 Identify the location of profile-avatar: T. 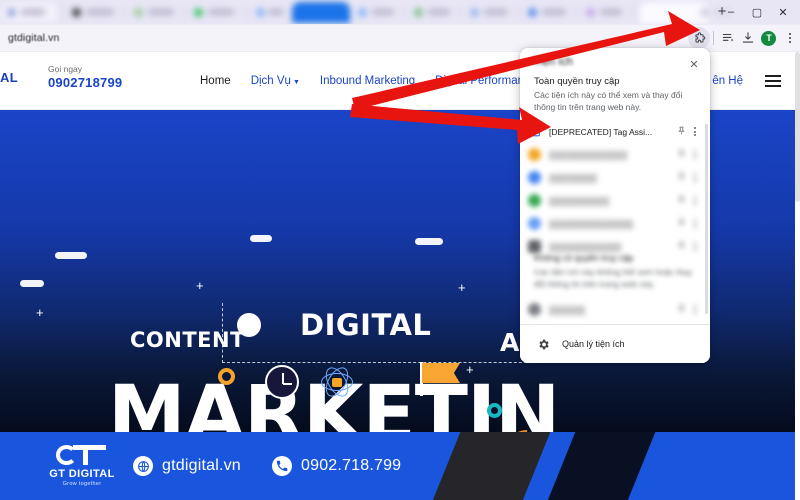
(769, 38).